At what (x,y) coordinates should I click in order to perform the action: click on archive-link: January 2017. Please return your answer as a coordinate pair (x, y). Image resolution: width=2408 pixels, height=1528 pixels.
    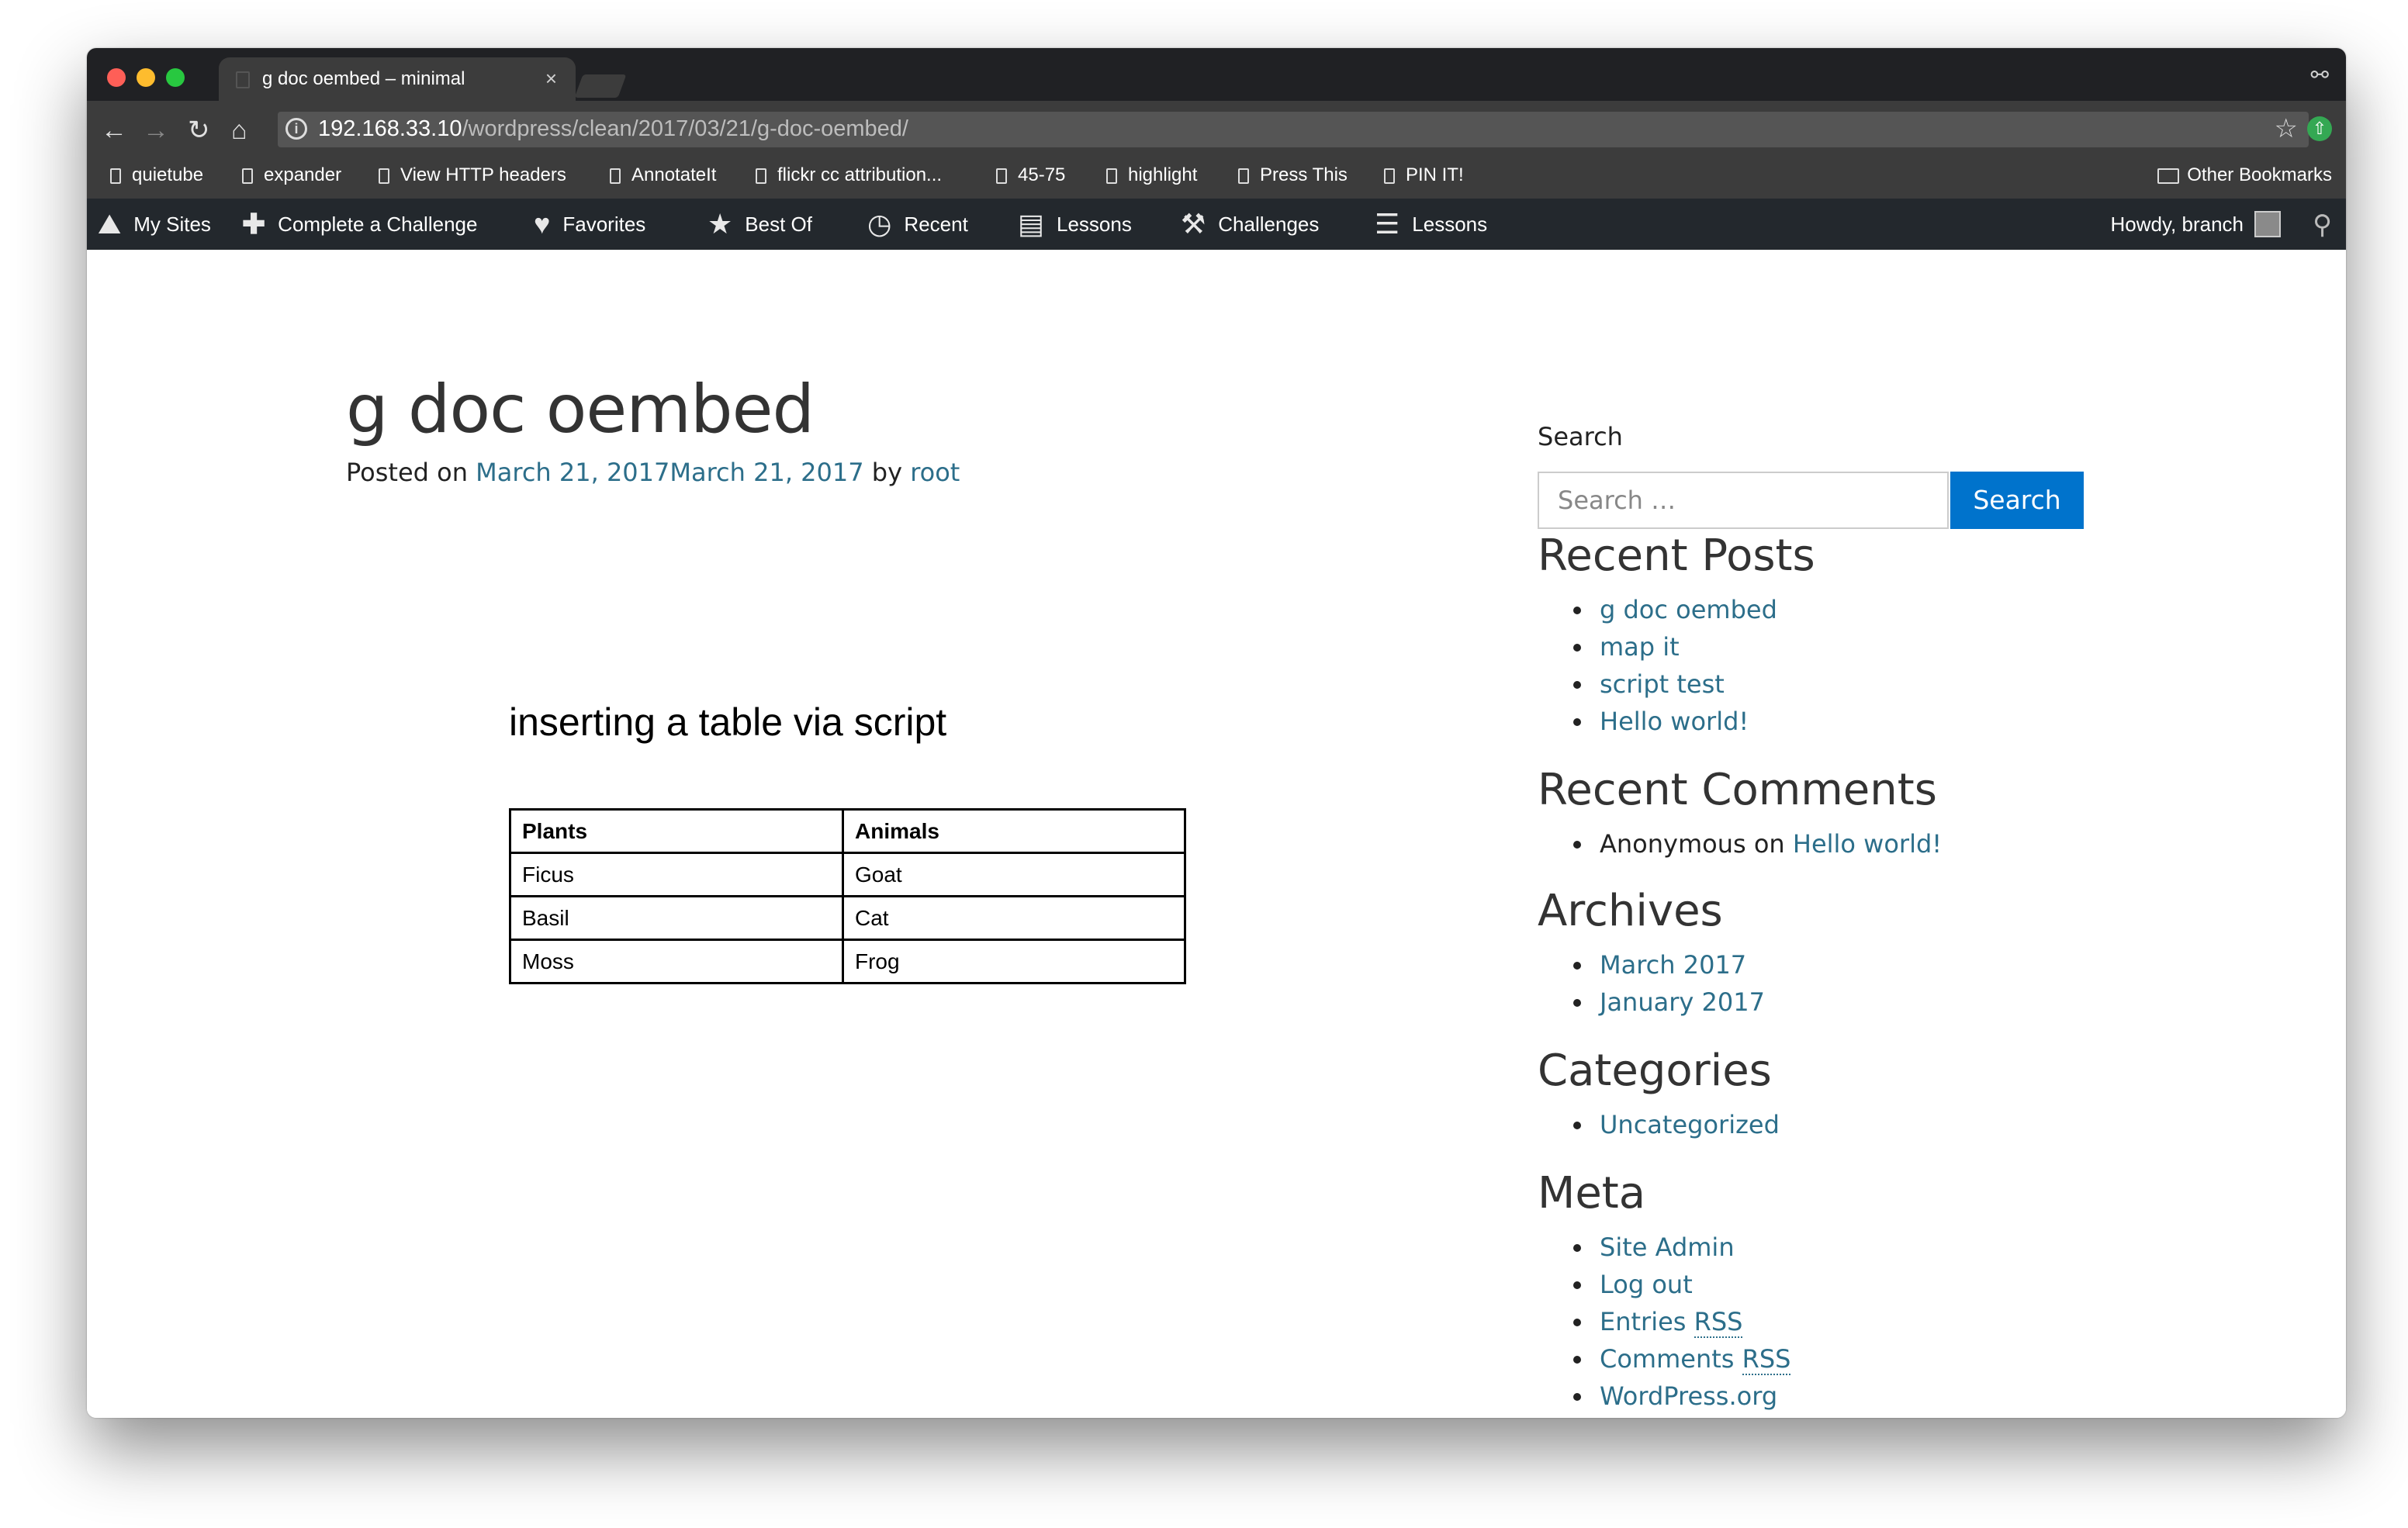
    Looking at the image, I should click on (1682, 1002).